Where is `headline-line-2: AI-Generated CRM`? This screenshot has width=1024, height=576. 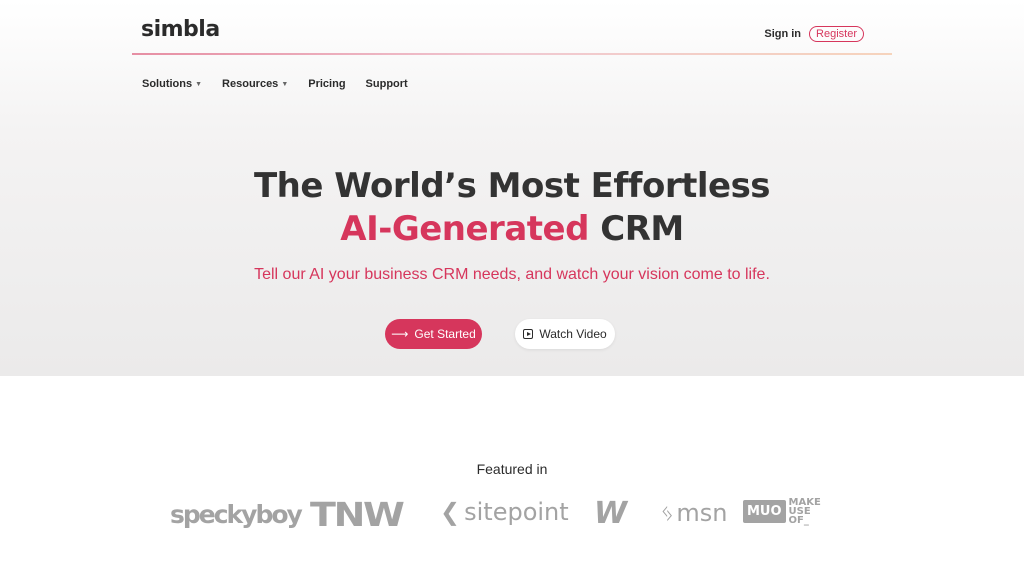
headline-line-2: AI-Generated CRM is located at coordinates (512, 229).